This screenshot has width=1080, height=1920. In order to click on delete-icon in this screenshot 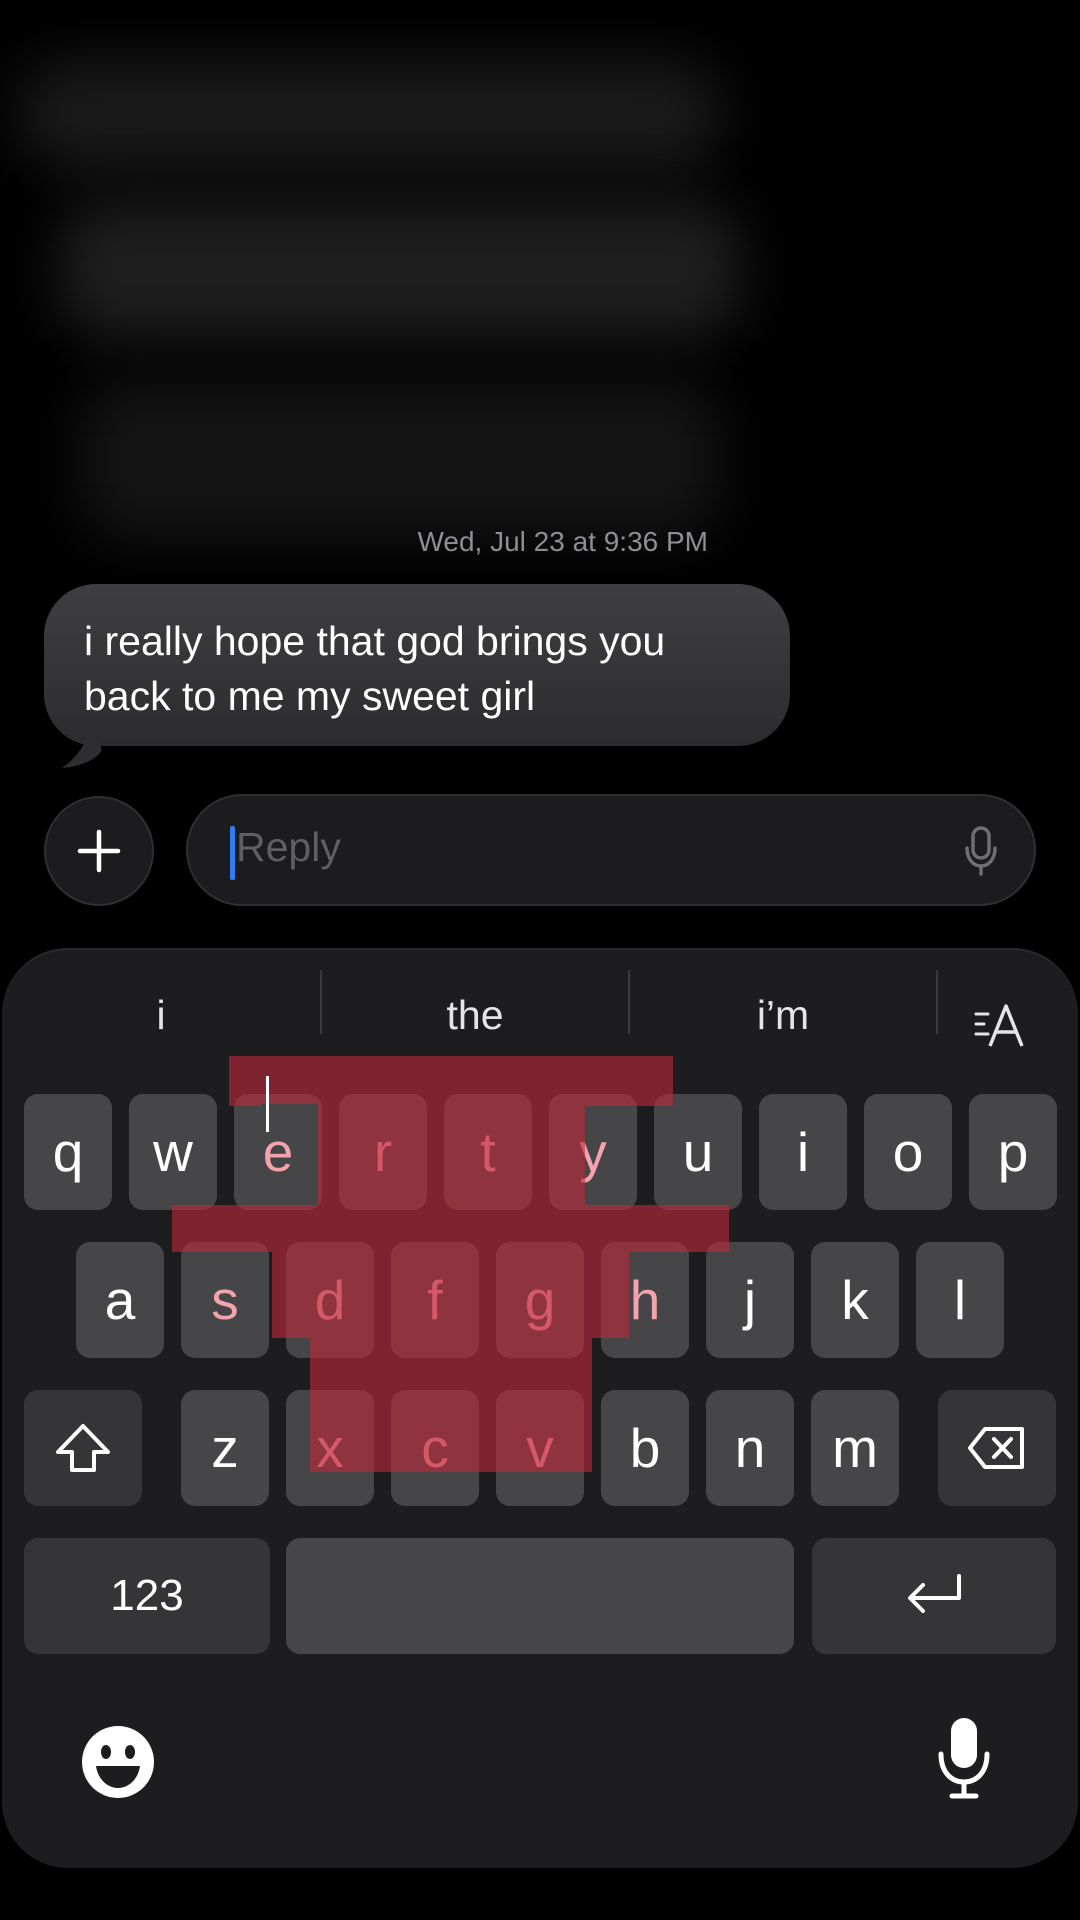, I will do `click(996, 1448)`.